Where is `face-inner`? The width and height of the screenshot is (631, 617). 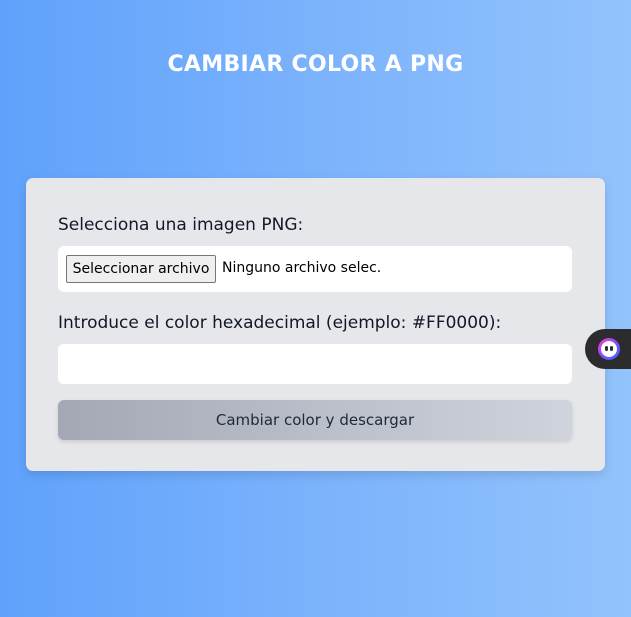
face-inner is located at coordinates (609, 349).